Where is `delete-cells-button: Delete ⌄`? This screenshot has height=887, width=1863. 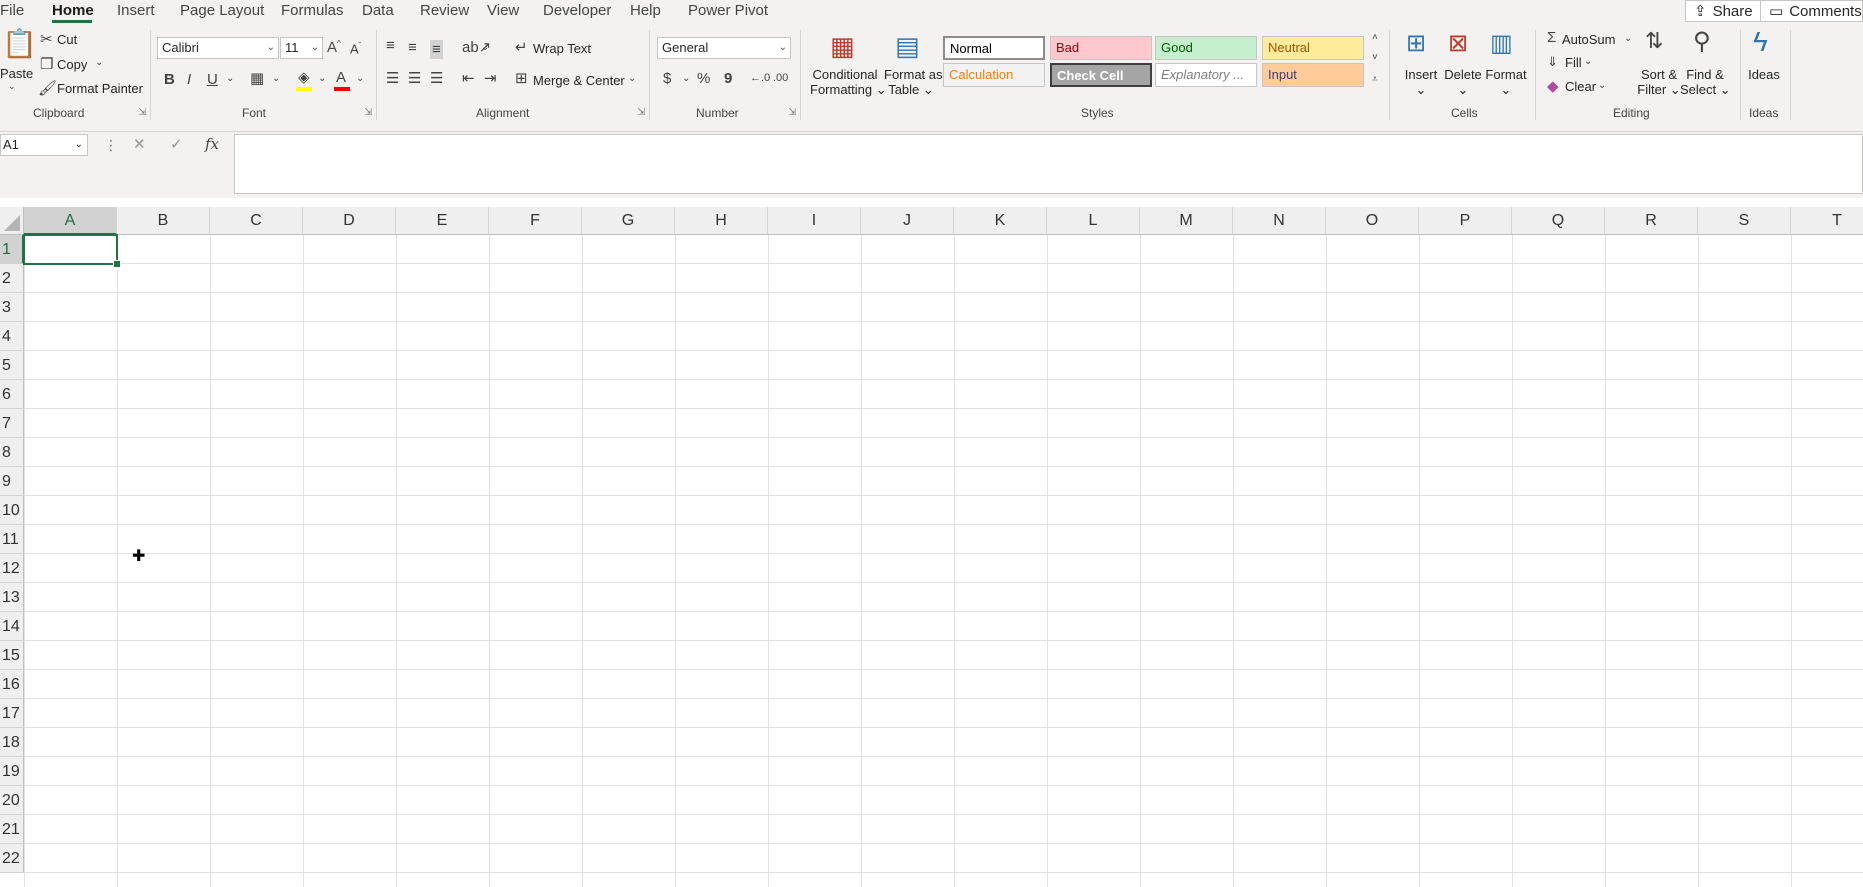
delete-cells-button: Delete ⌄ is located at coordinates (1463, 82).